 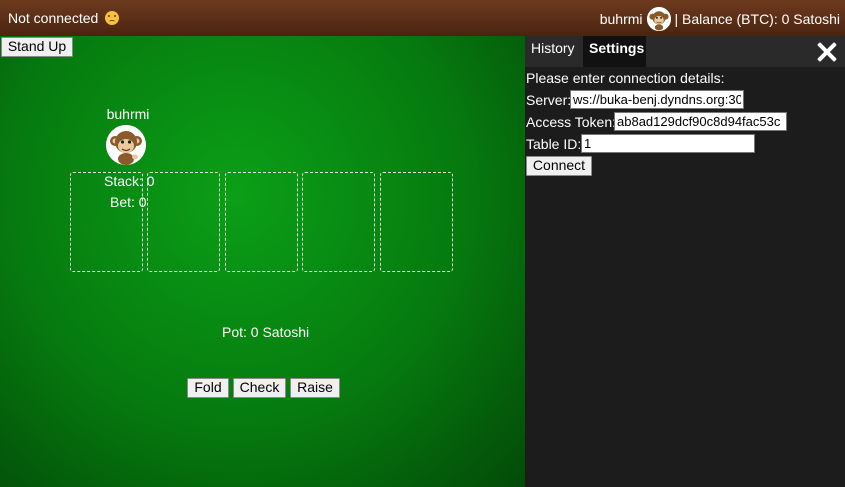 I want to click on player-stack: Stack: 0, so click(x=129, y=181).